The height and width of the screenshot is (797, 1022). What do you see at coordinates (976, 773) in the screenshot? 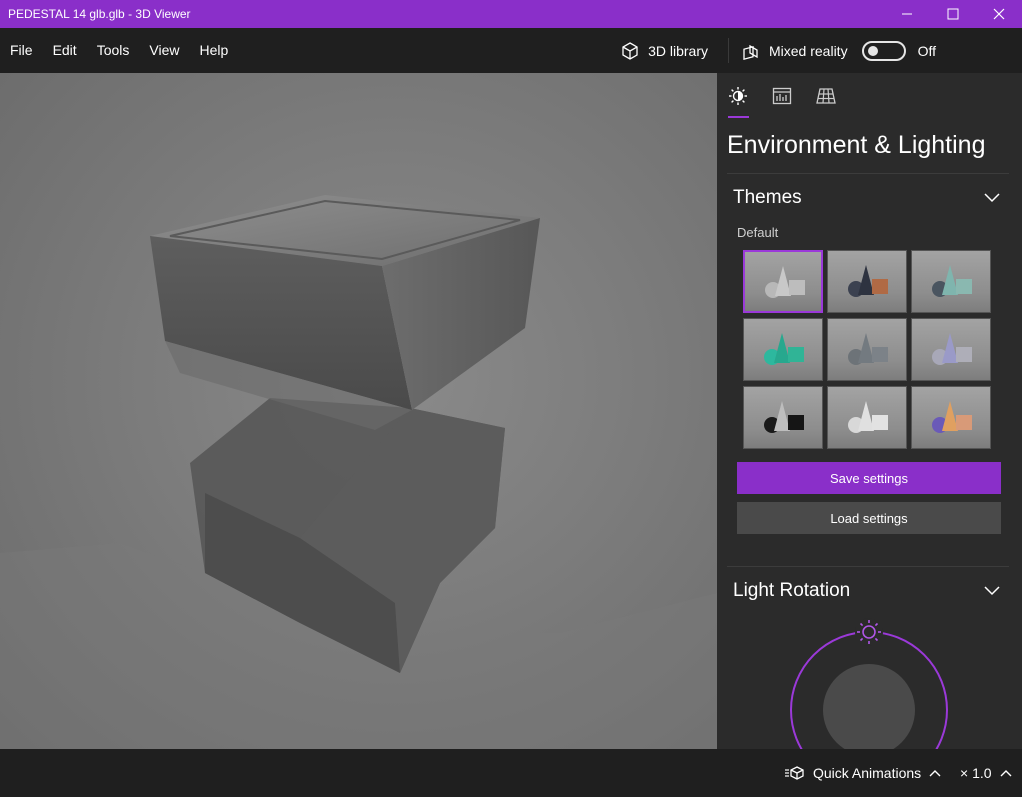
I see `playback-speed-label: × 1.0` at bounding box center [976, 773].